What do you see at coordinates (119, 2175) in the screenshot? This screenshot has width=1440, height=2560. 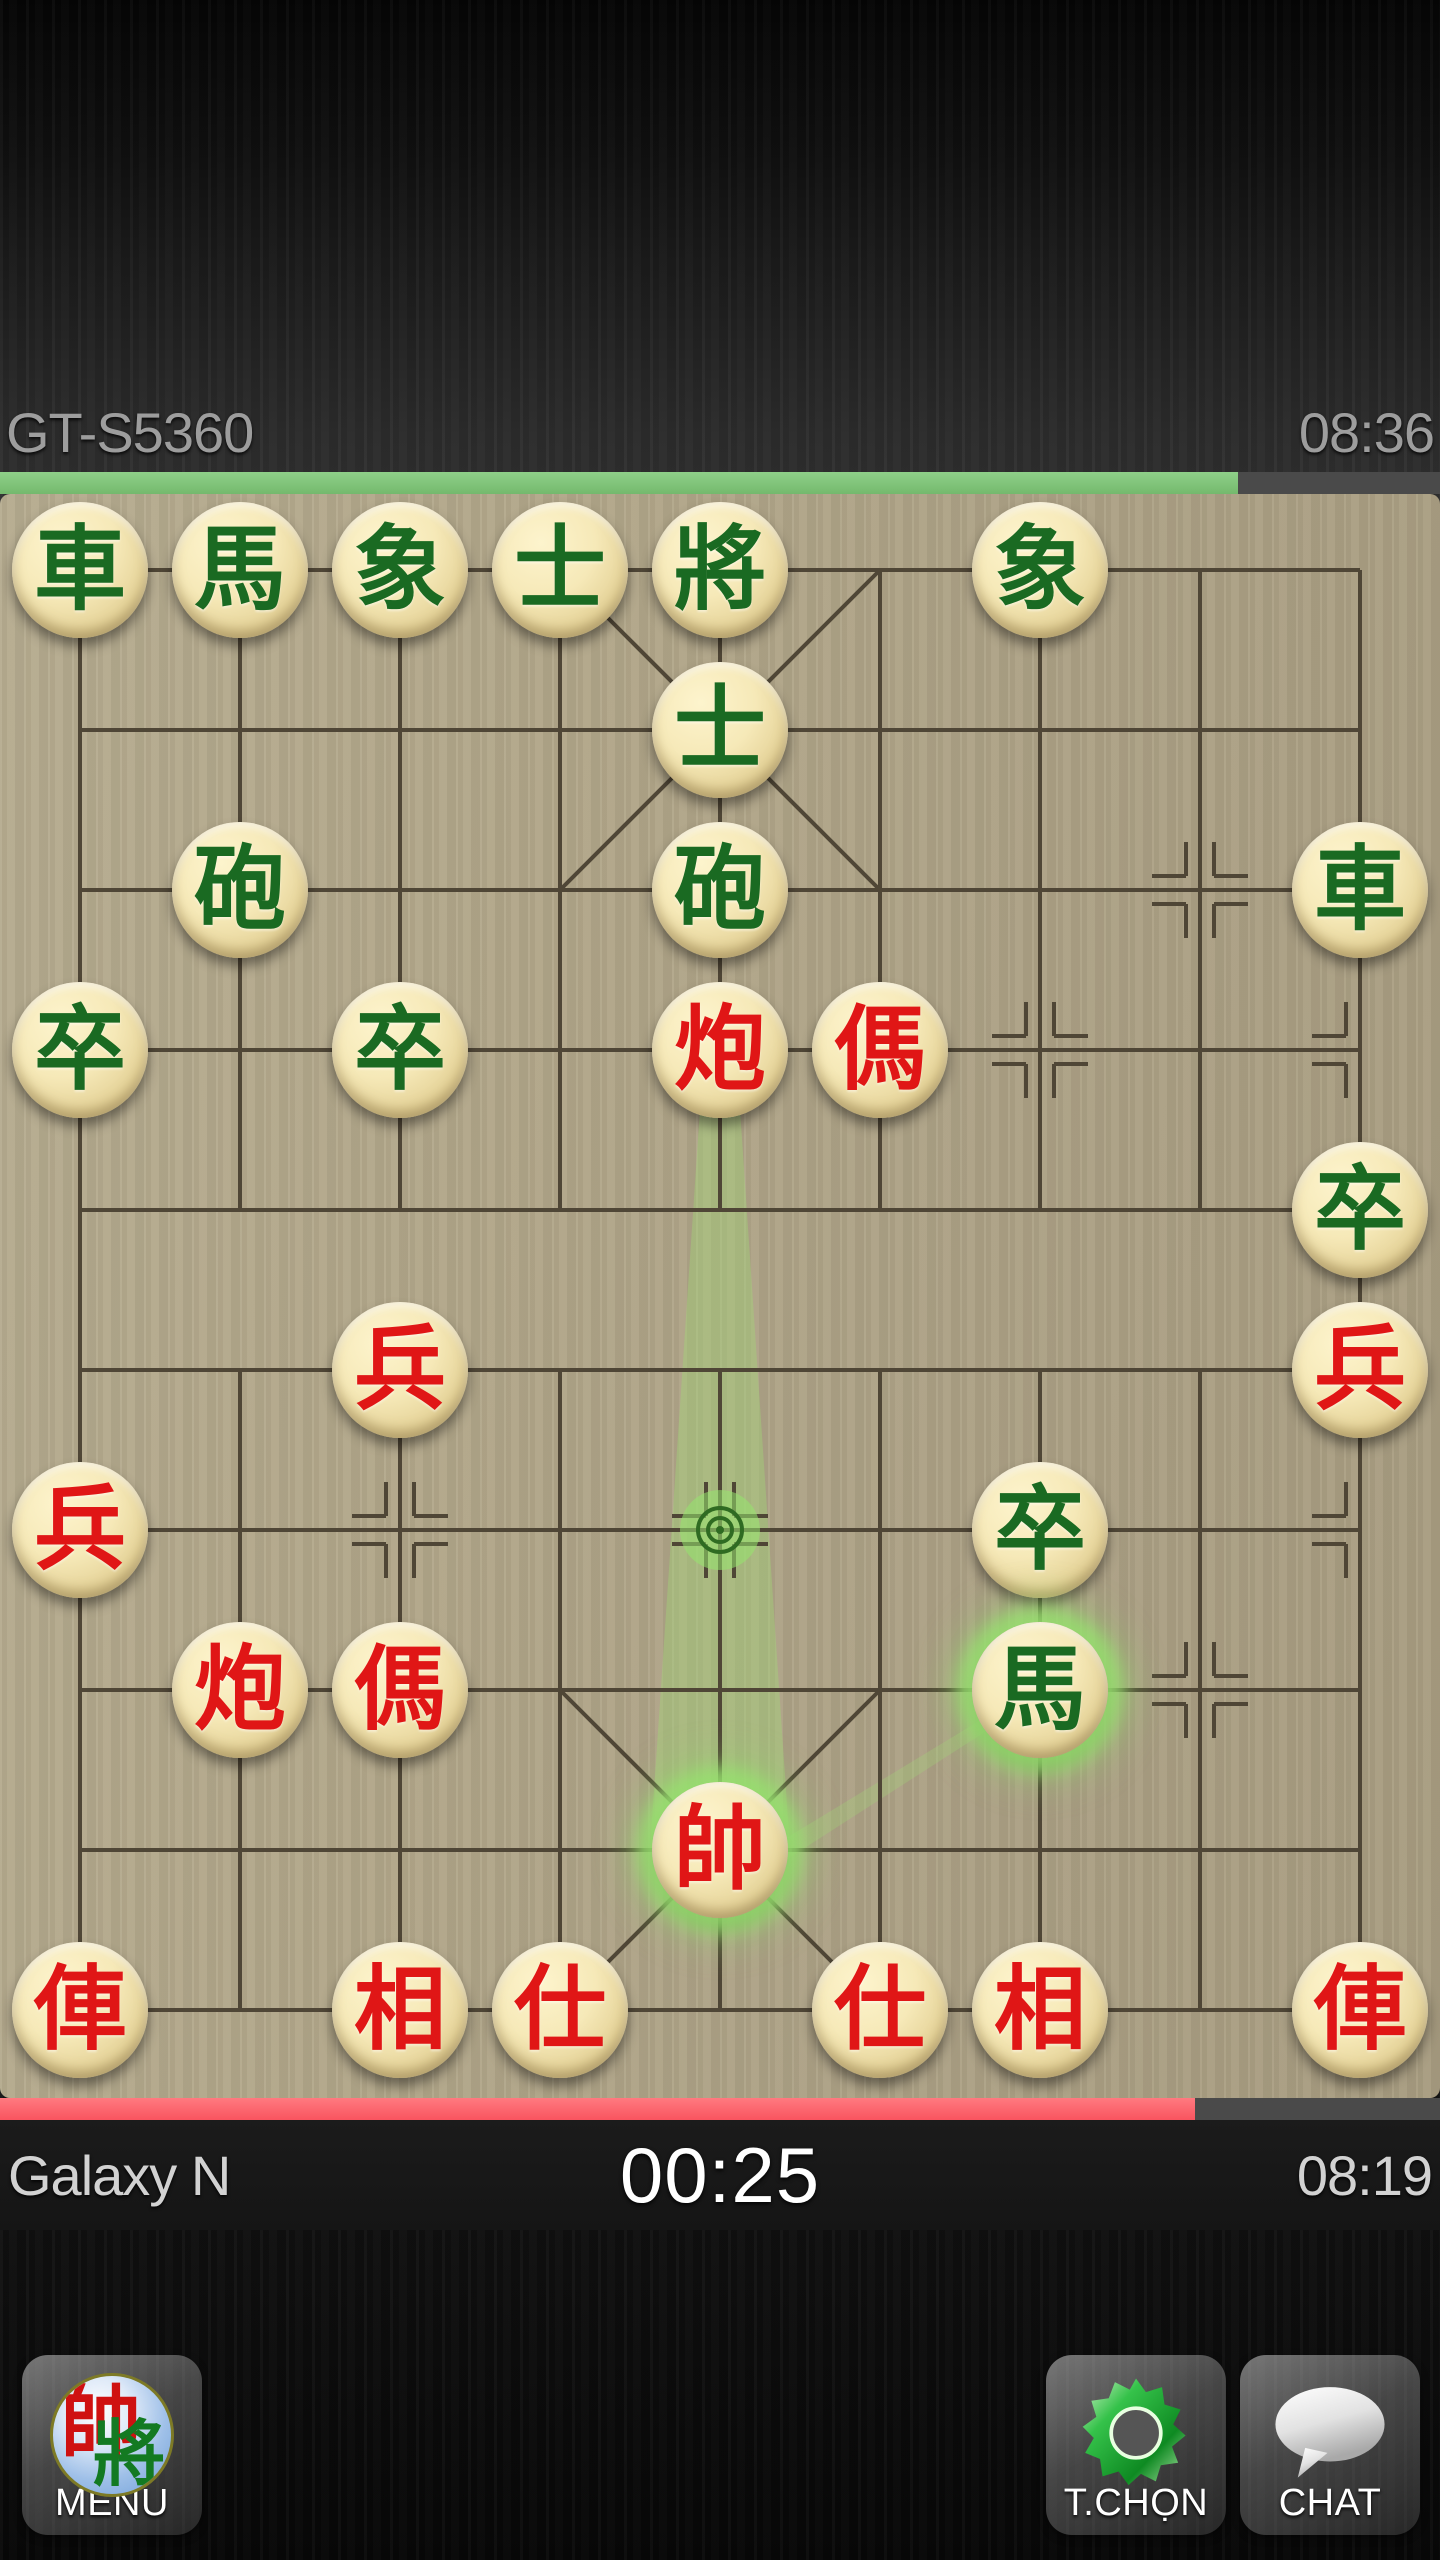 I see `player-name: Galaxy N` at bounding box center [119, 2175].